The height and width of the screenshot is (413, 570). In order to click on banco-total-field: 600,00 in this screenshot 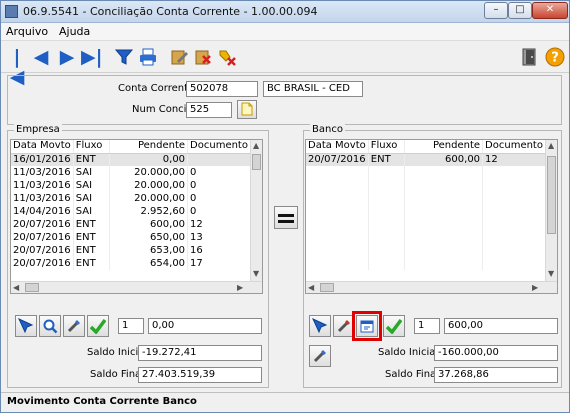, I will do `click(501, 326)`.